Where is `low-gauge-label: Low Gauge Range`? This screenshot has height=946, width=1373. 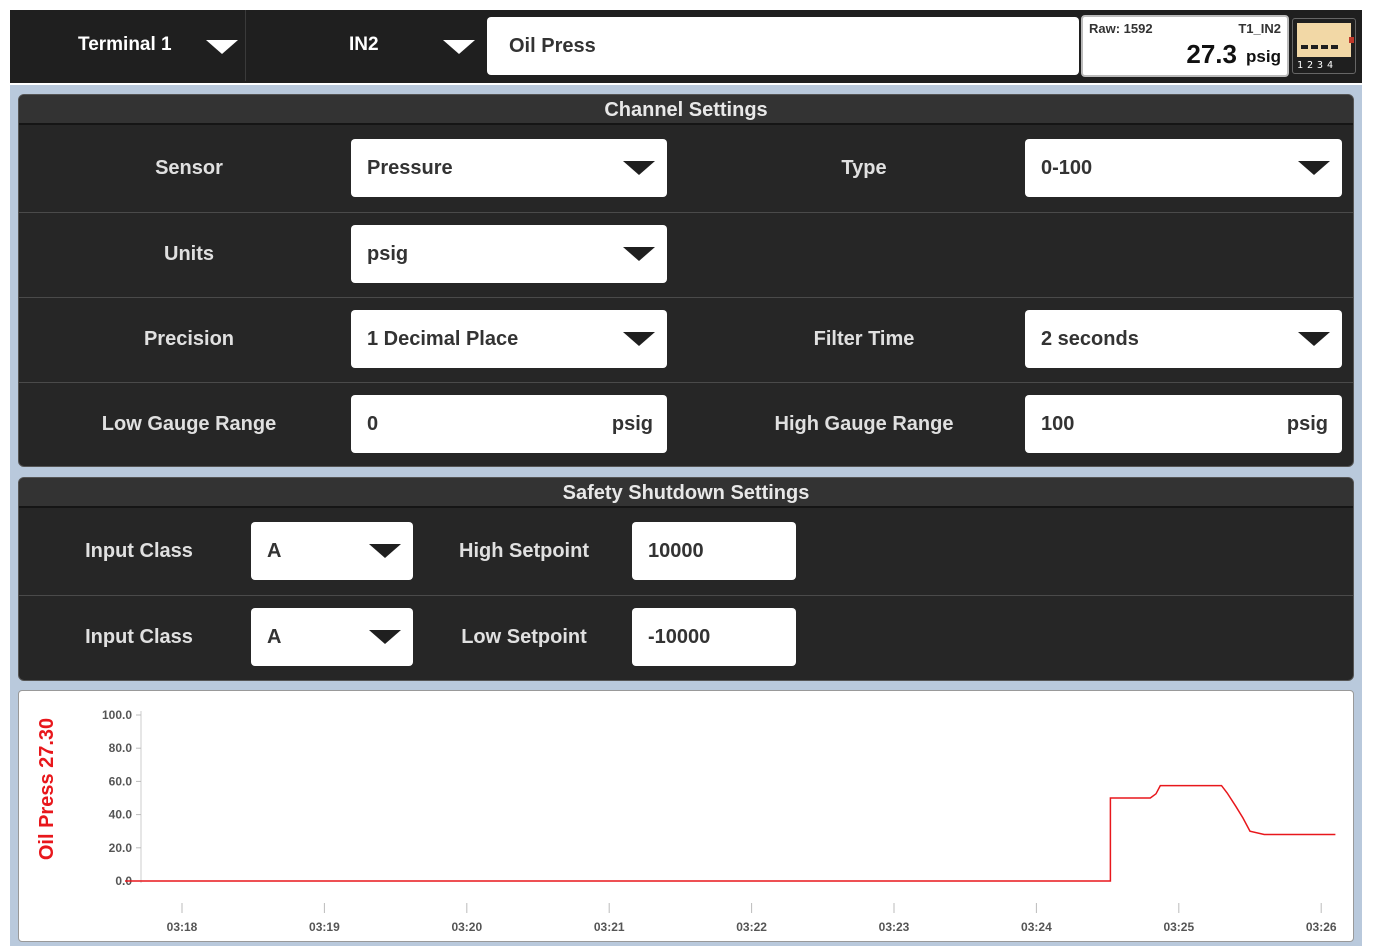
low-gauge-label: Low Gauge Range is located at coordinates (189, 424).